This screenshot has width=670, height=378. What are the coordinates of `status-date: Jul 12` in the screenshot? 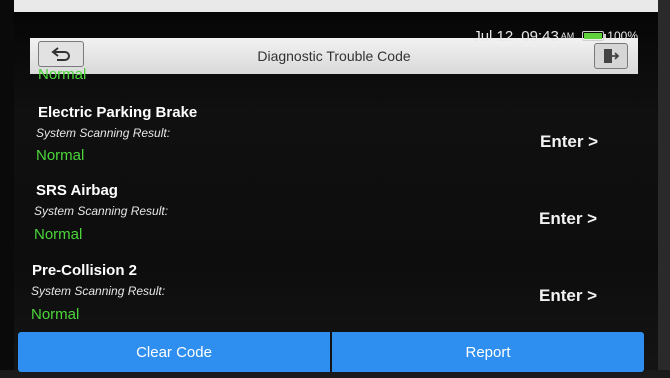 It's located at (493, 36).